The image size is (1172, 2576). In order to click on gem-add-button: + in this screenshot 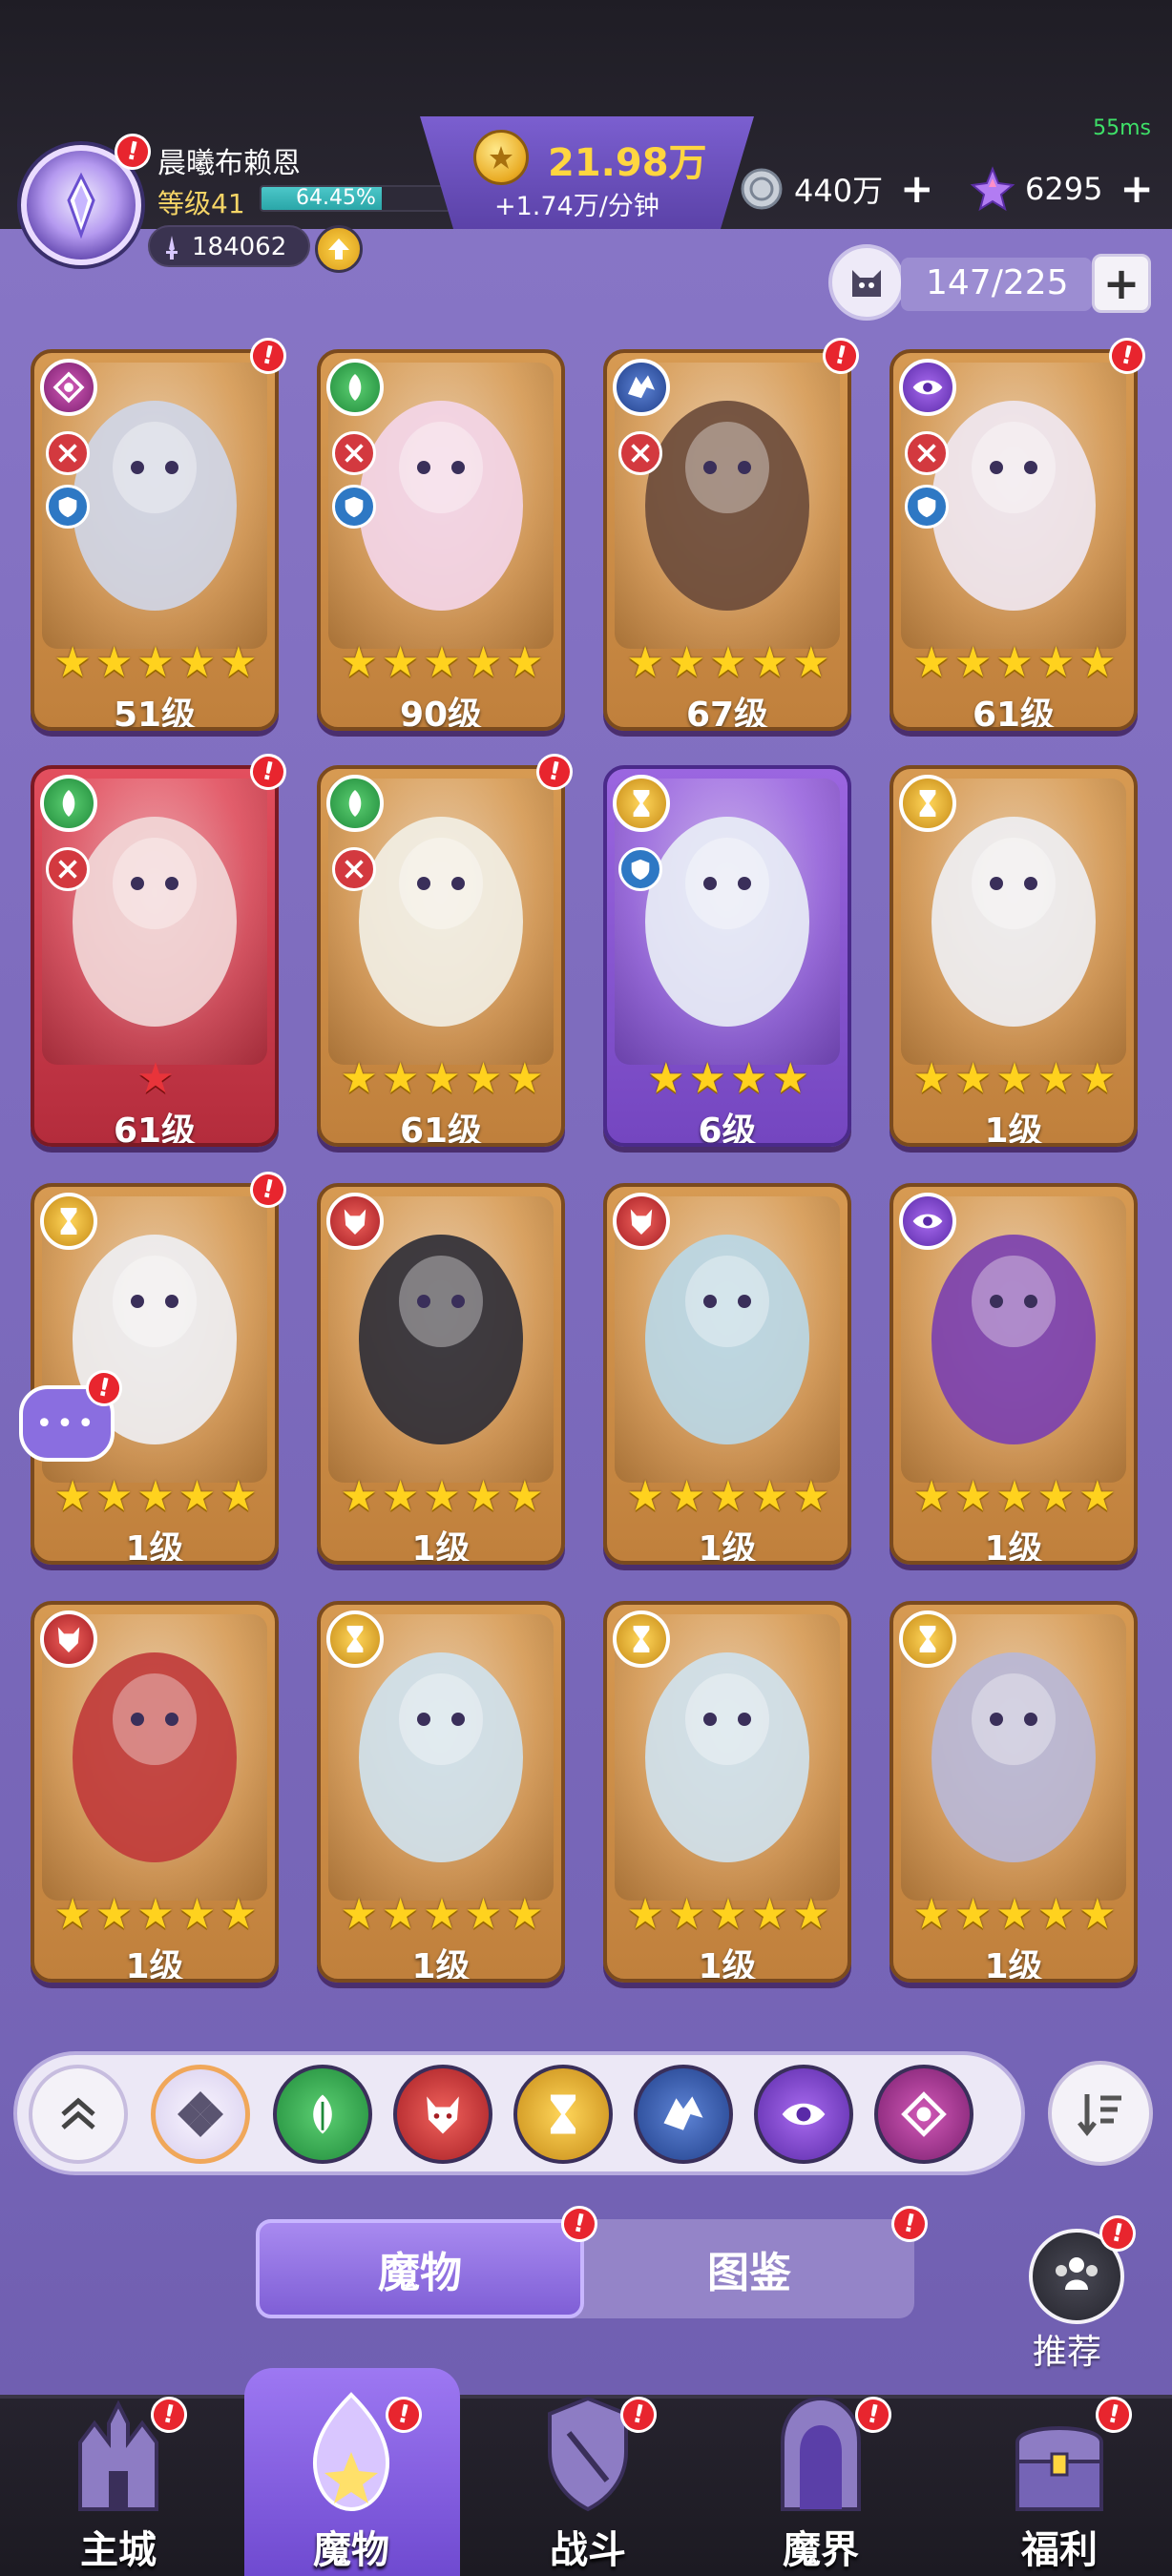, I will do `click(1136, 189)`.